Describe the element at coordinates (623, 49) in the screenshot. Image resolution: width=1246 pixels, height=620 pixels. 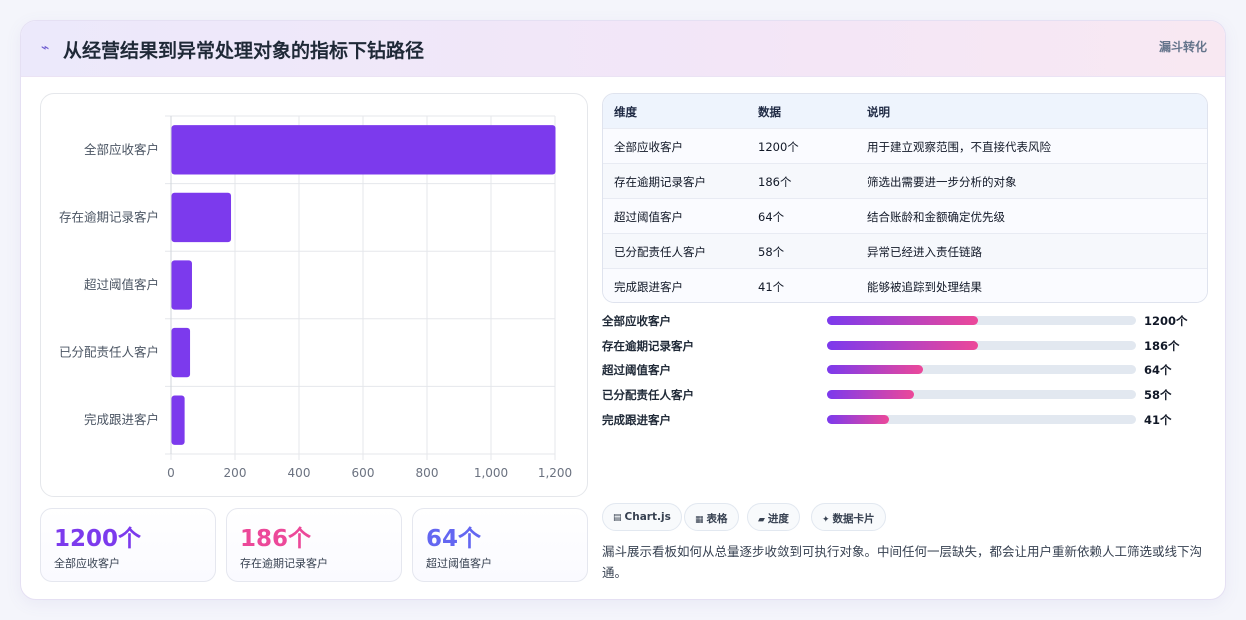
I see `header: ⌁ 从经营结果到异常处理对象的指标下钻路径 漏斗转化` at that location.